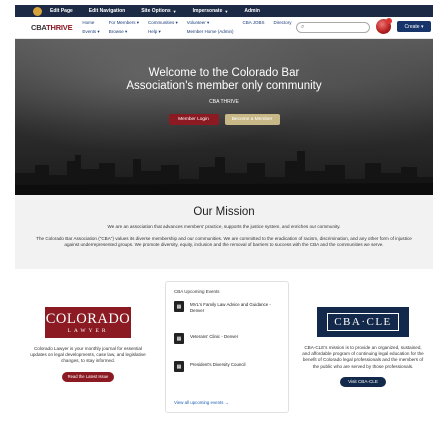  What do you see at coordinates (283, 23) in the screenshot?
I see `nav-directory: Directory` at bounding box center [283, 23].